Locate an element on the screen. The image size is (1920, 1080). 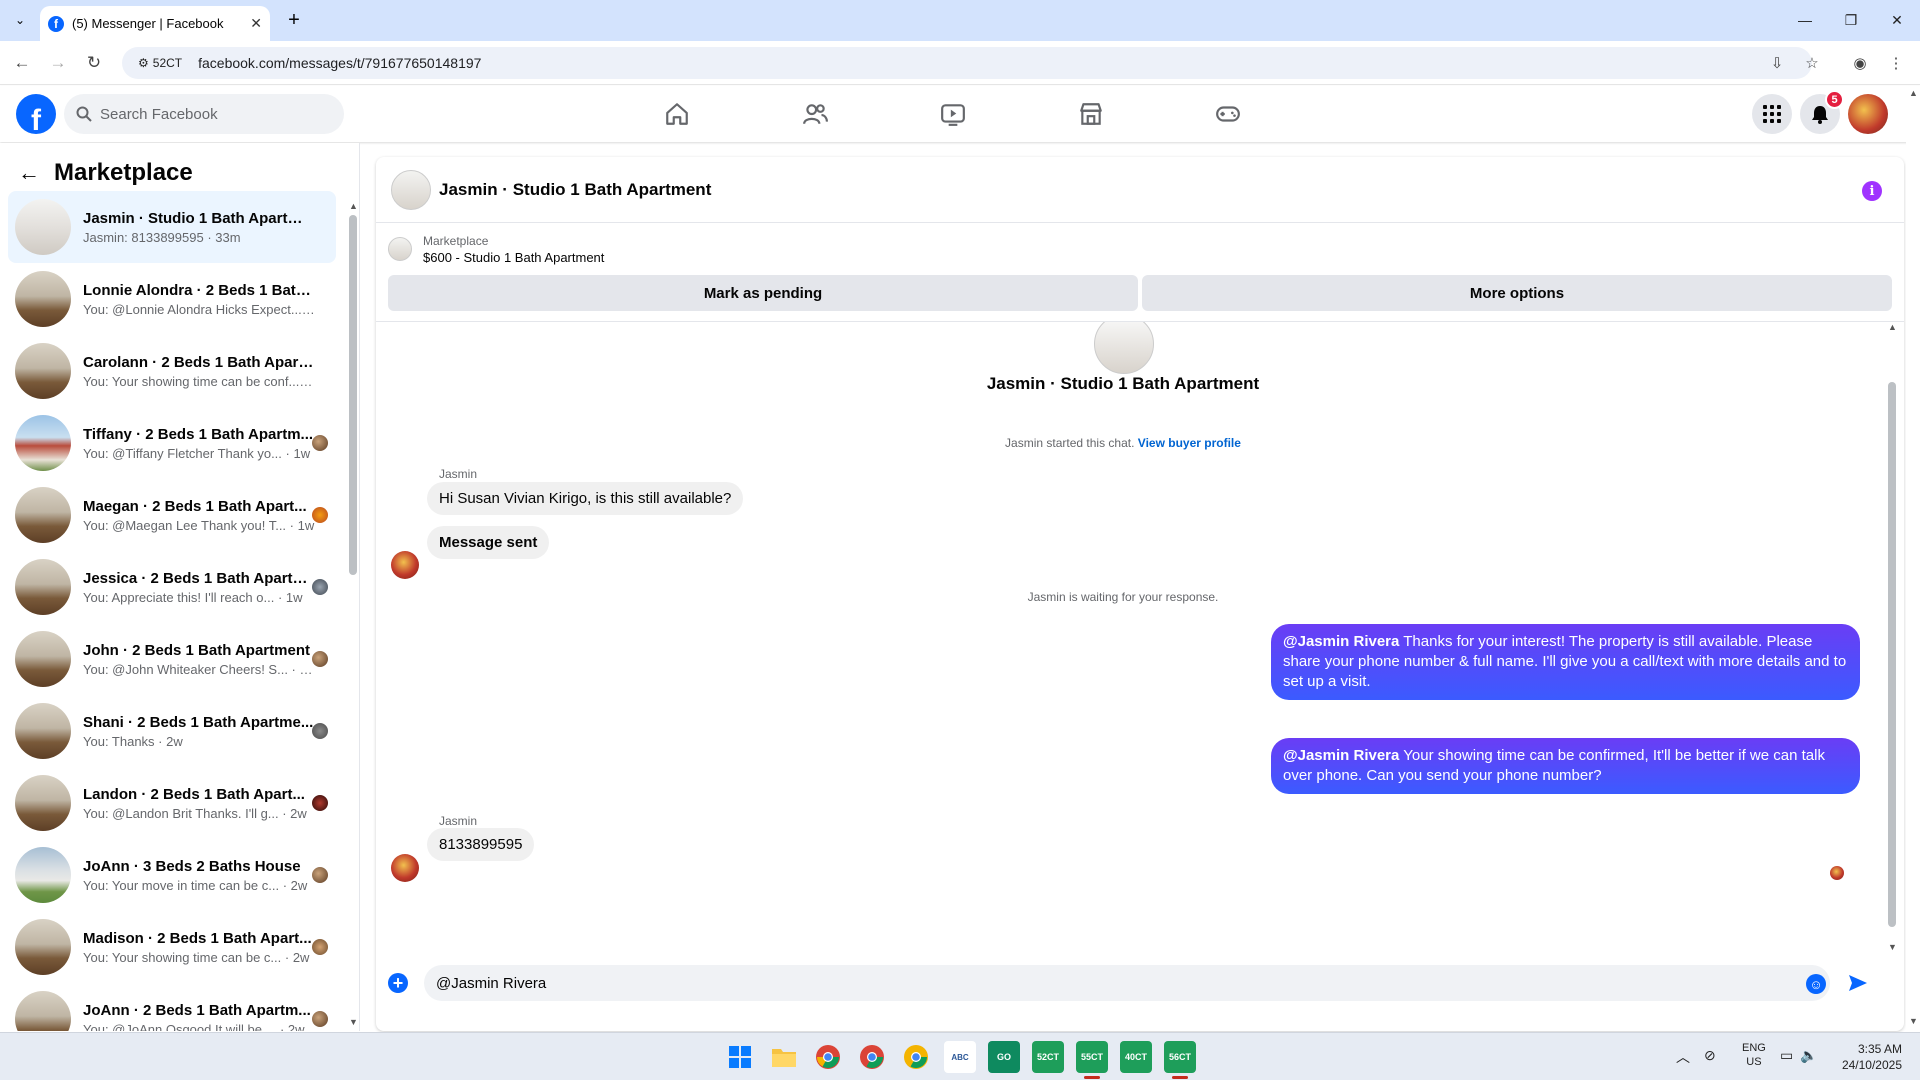
facebook-search-box: Search Facebook is located at coordinates (204, 114).